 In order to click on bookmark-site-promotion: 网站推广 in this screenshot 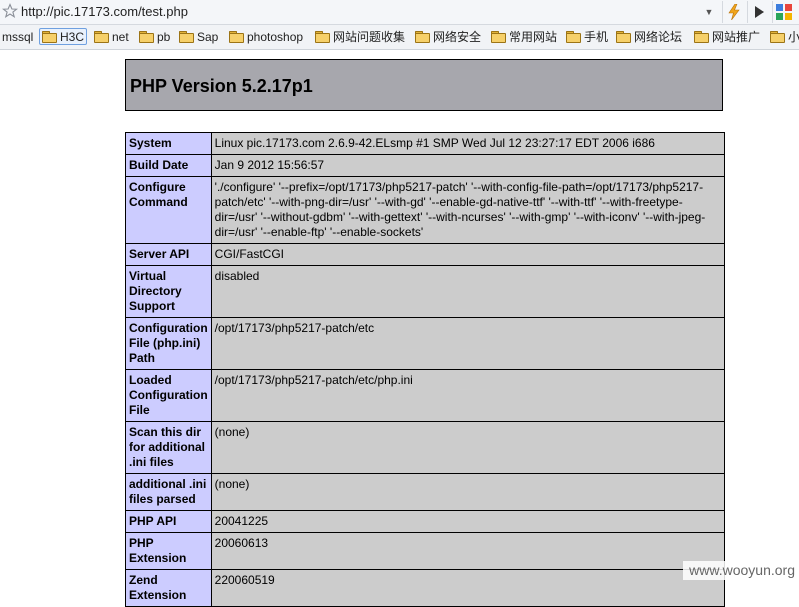, I will do `click(727, 36)`.